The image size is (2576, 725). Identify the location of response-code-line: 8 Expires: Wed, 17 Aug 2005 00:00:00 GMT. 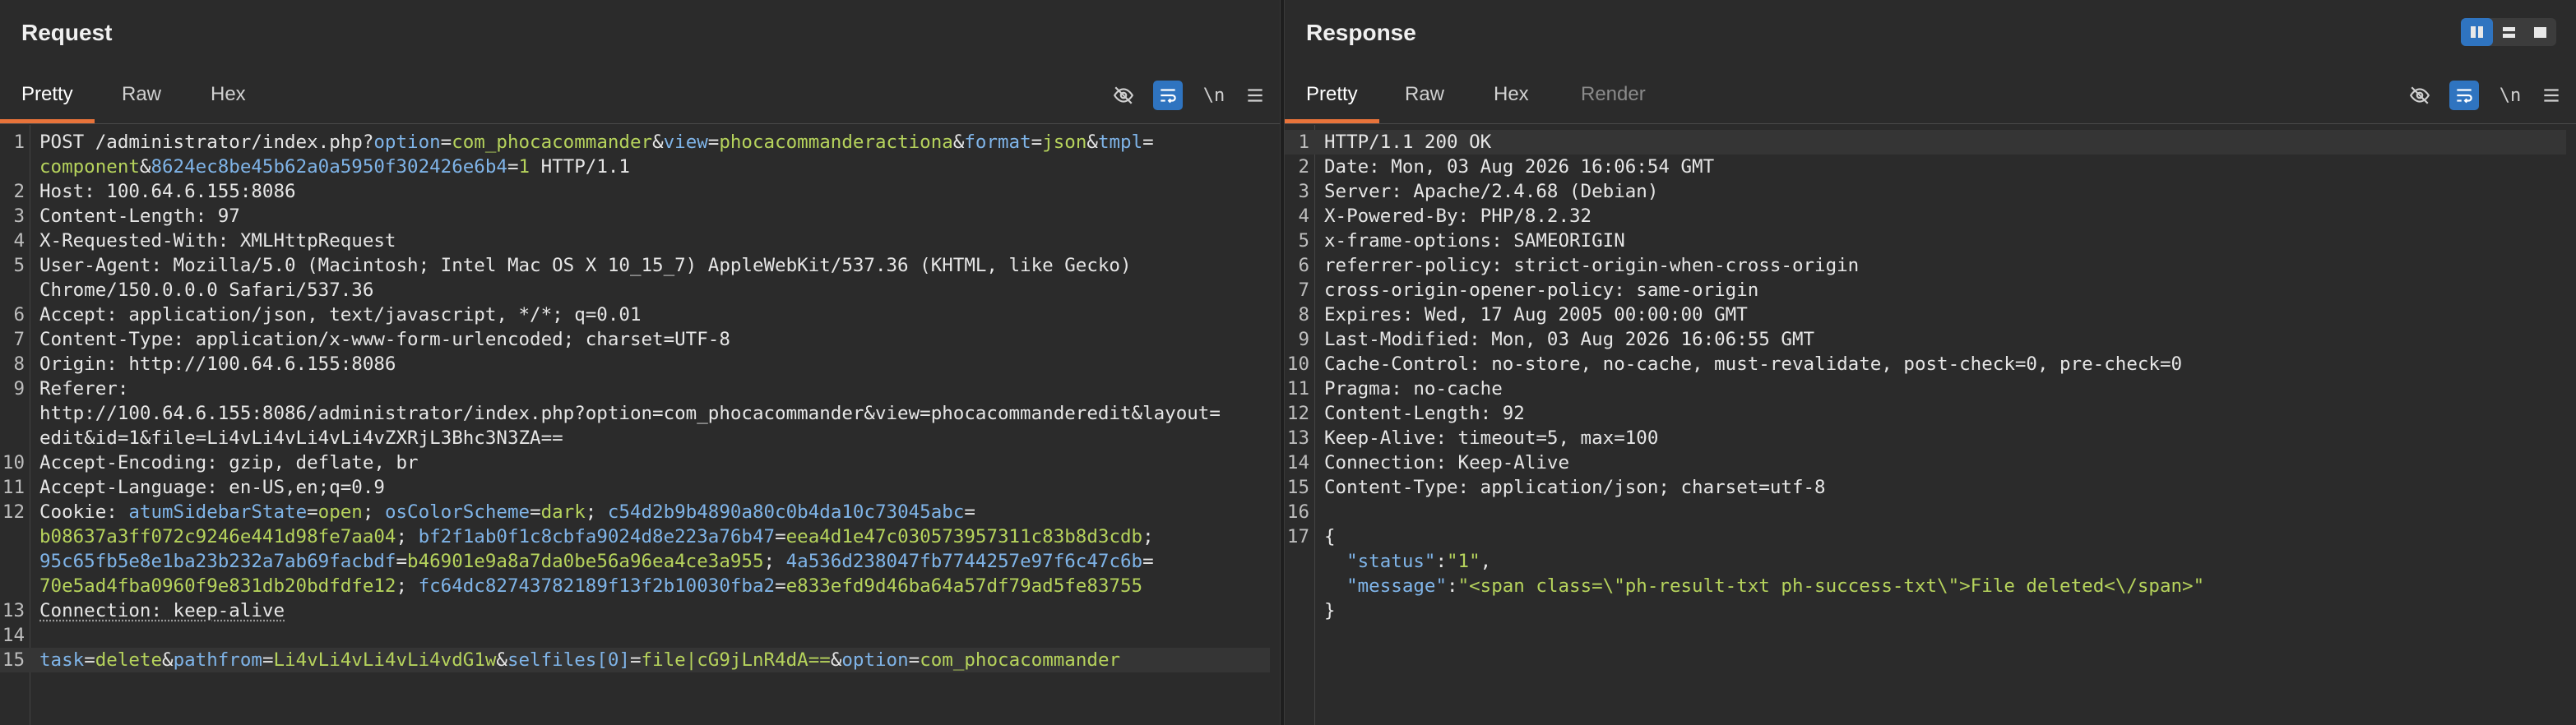
(1925, 314).